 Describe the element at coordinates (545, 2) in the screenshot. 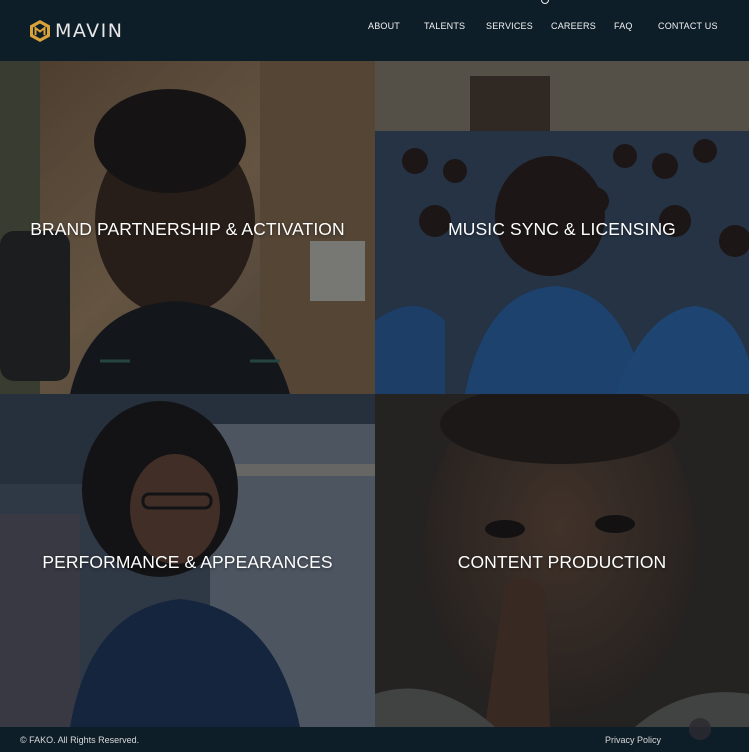

I see `scroll-indicator-icon` at that location.